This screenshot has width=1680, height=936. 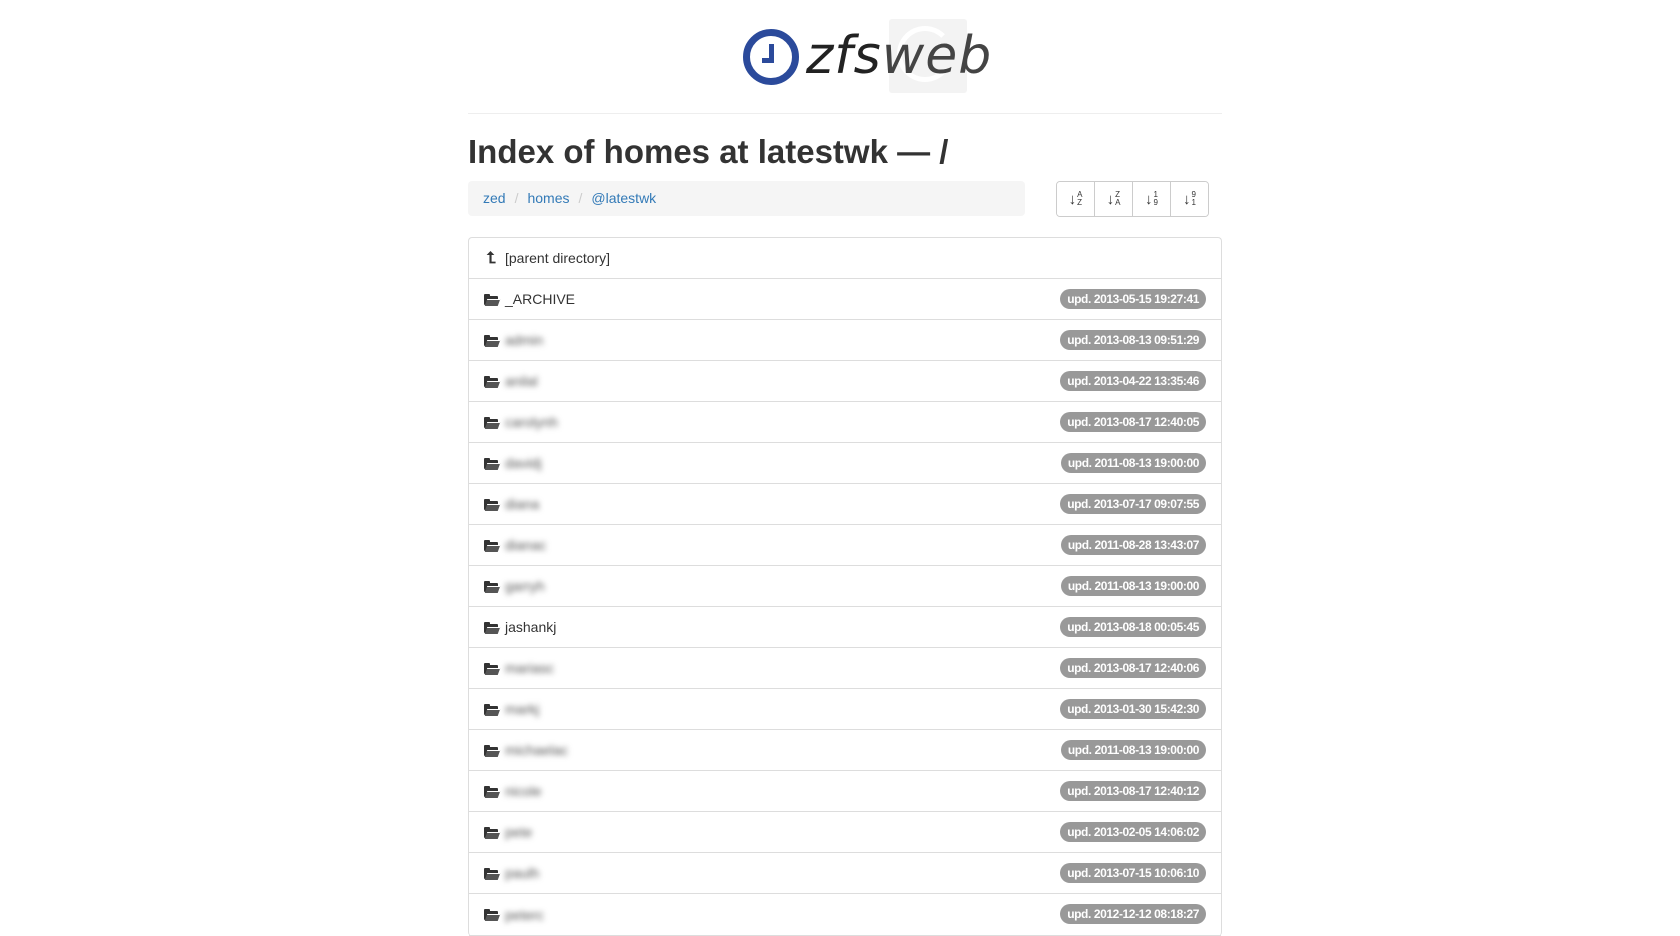 I want to click on sort-name-asc-button: ↓ AZ, so click(x=1076, y=199).